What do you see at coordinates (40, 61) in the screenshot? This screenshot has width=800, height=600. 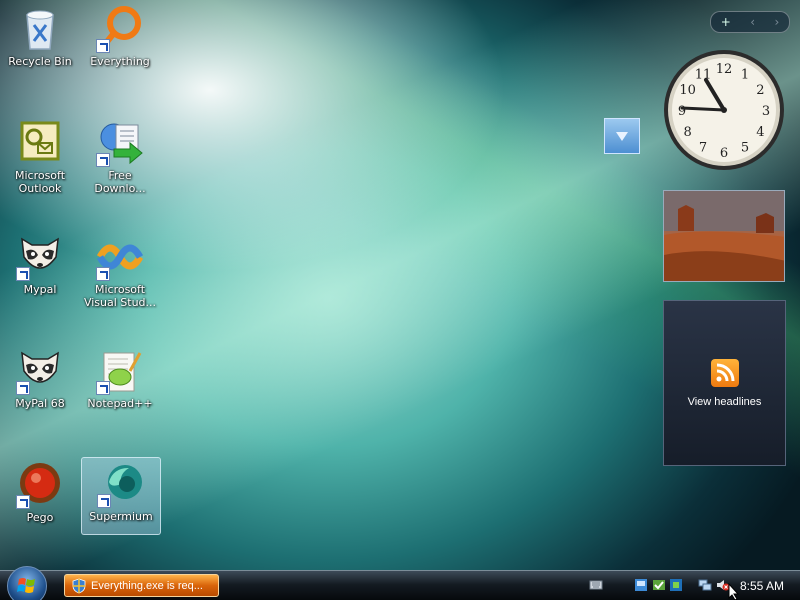 I see `icon-label: Recycle Bin` at bounding box center [40, 61].